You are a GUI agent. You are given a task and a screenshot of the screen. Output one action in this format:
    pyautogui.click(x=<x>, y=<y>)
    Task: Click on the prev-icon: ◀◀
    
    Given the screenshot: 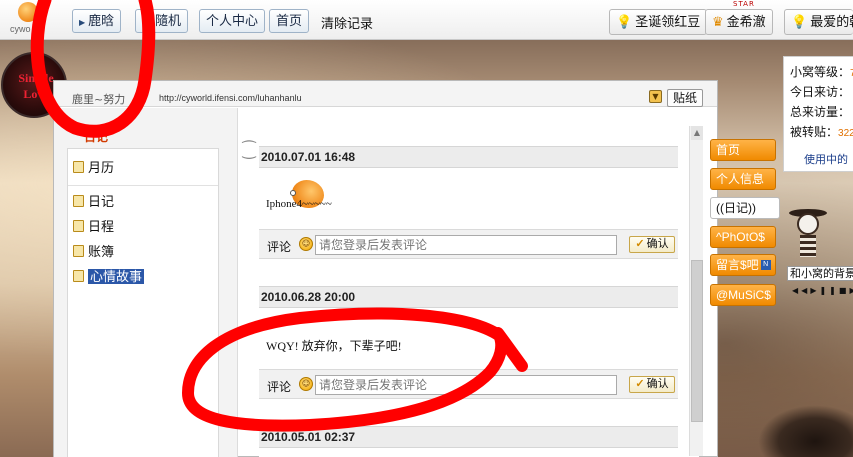 What is the action you would take?
    pyautogui.click(x=801, y=290)
    